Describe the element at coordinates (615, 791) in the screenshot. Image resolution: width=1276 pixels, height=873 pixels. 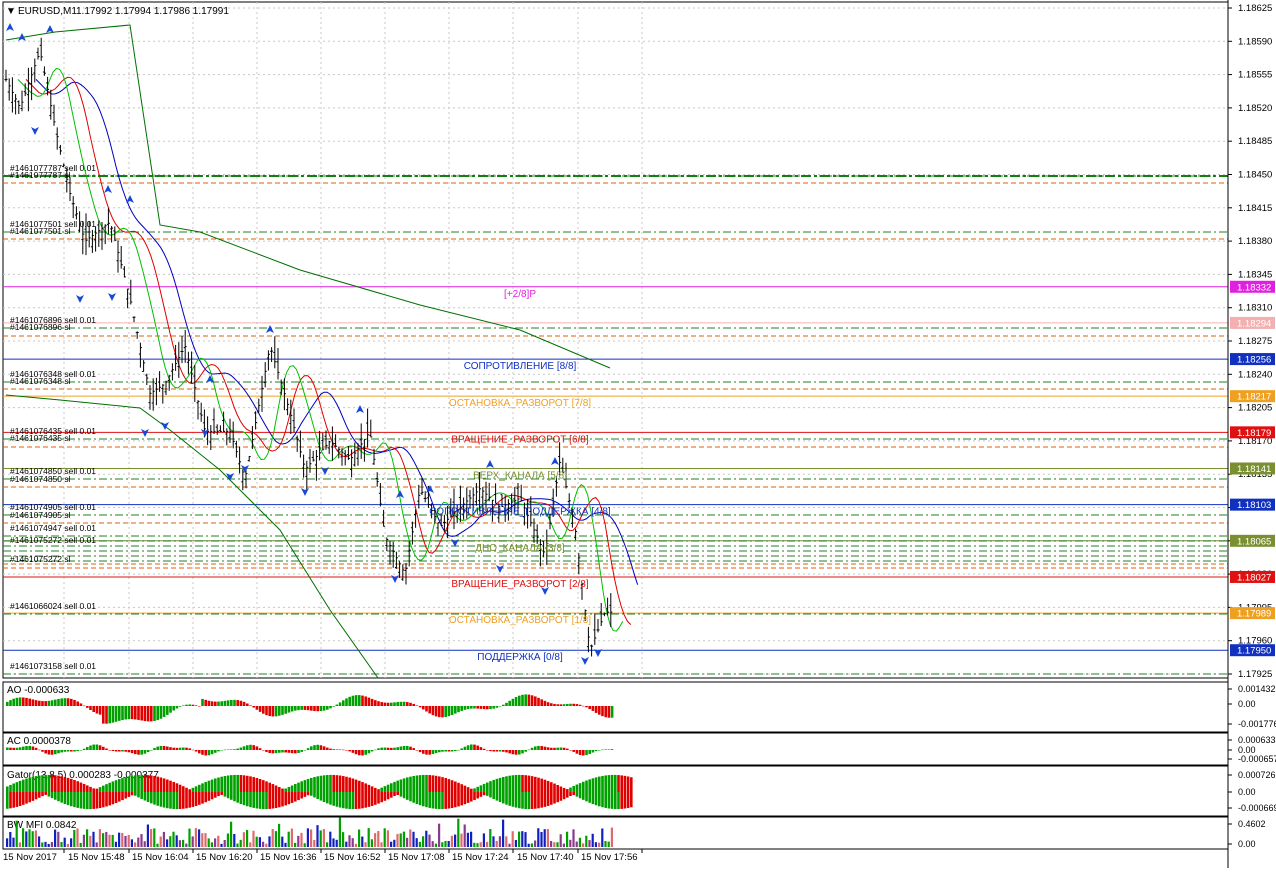
I see `gator-subwindow: Gator(13,8,5) 0.000283 -0.000377` at that location.